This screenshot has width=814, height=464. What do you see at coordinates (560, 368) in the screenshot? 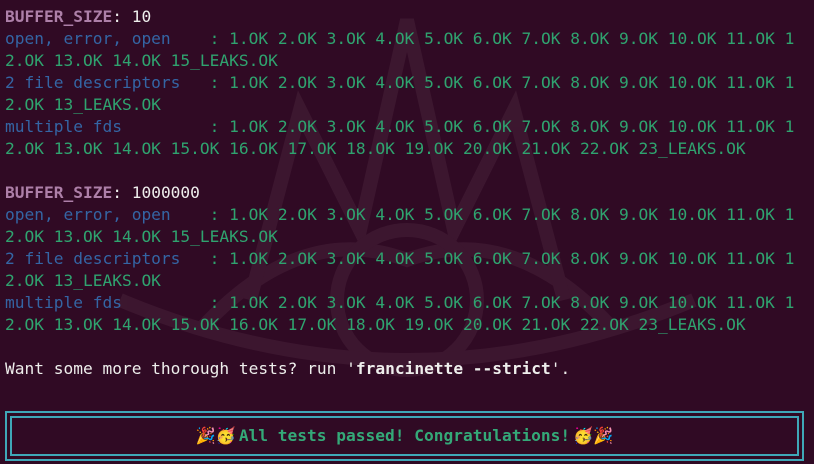
I see `hint-suffix: '.` at bounding box center [560, 368].